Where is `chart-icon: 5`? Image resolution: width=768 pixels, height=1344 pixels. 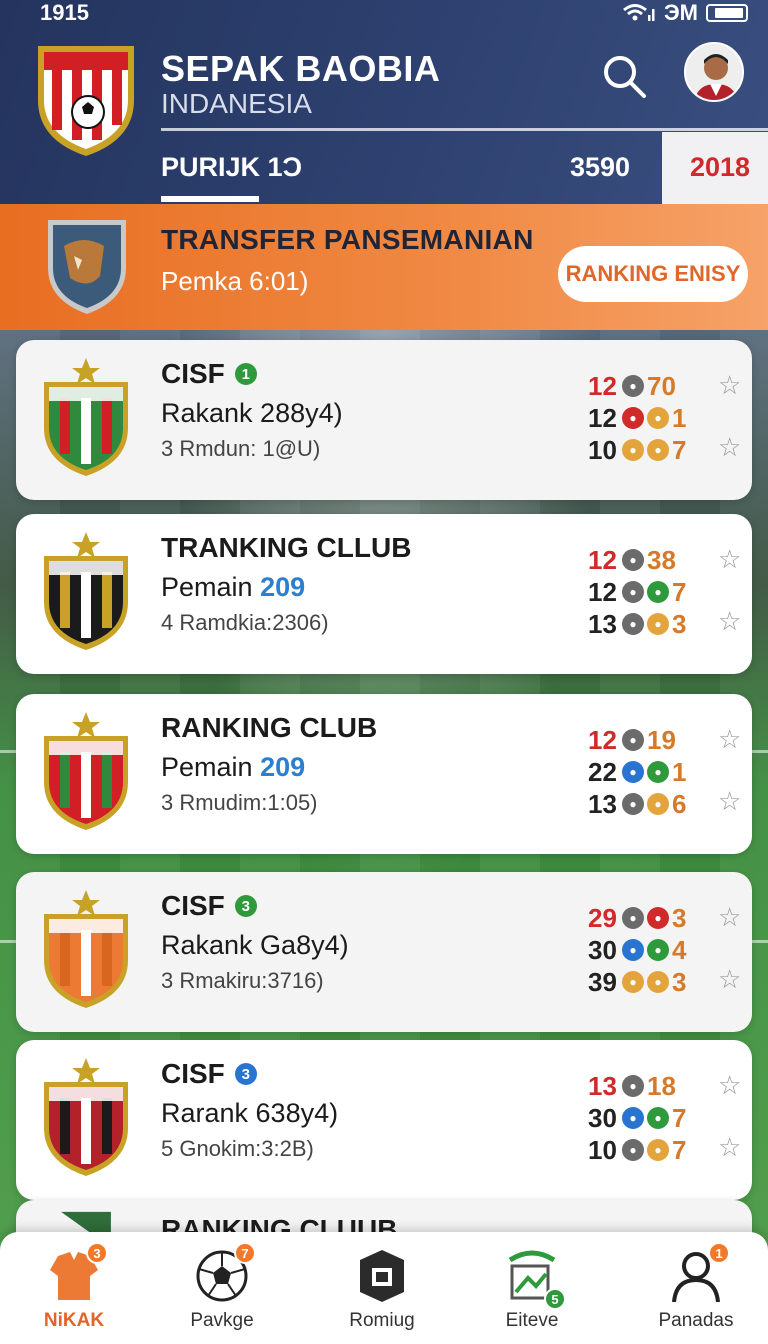 chart-icon: 5 is located at coordinates (534, 1278).